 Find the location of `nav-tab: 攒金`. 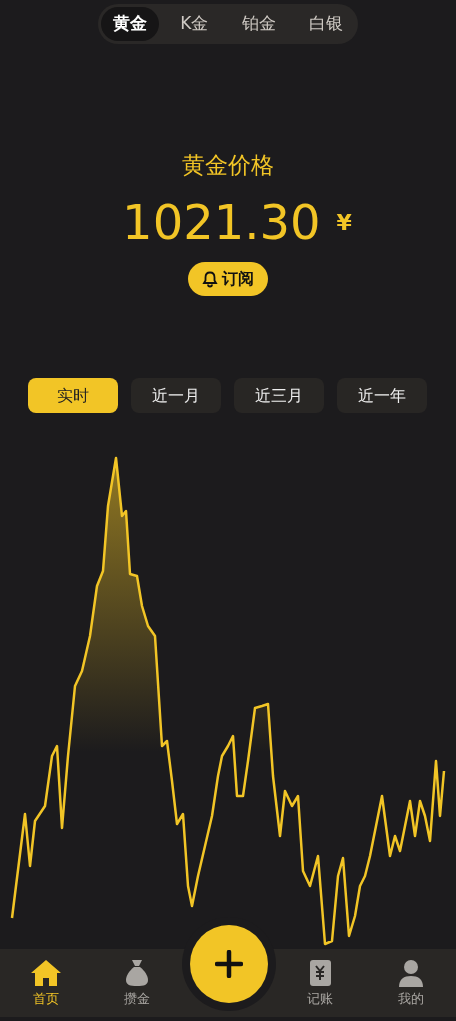

nav-tab: 攒金 is located at coordinates (136, 983).